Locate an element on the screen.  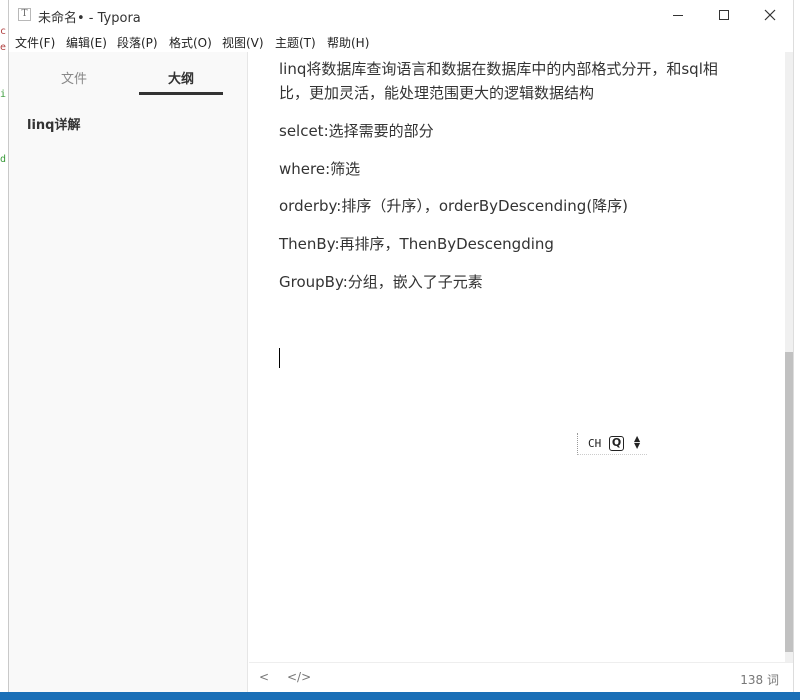
maximize-icon is located at coordinates (724, 15).